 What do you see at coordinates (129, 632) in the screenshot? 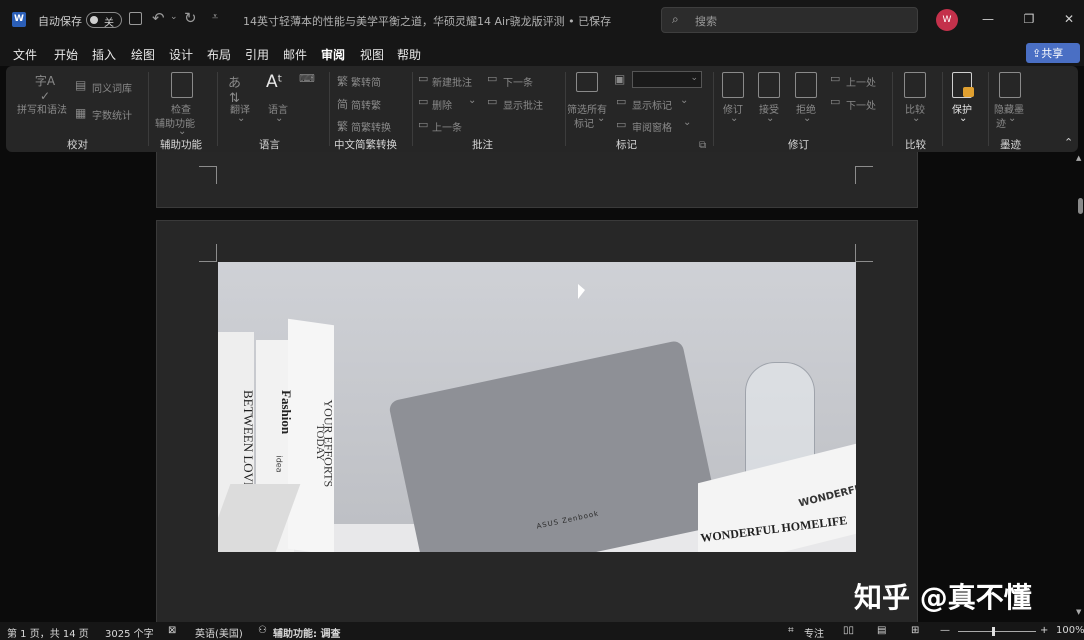
I see `word-count: 3025 个字` at bounding box center [129, 632].